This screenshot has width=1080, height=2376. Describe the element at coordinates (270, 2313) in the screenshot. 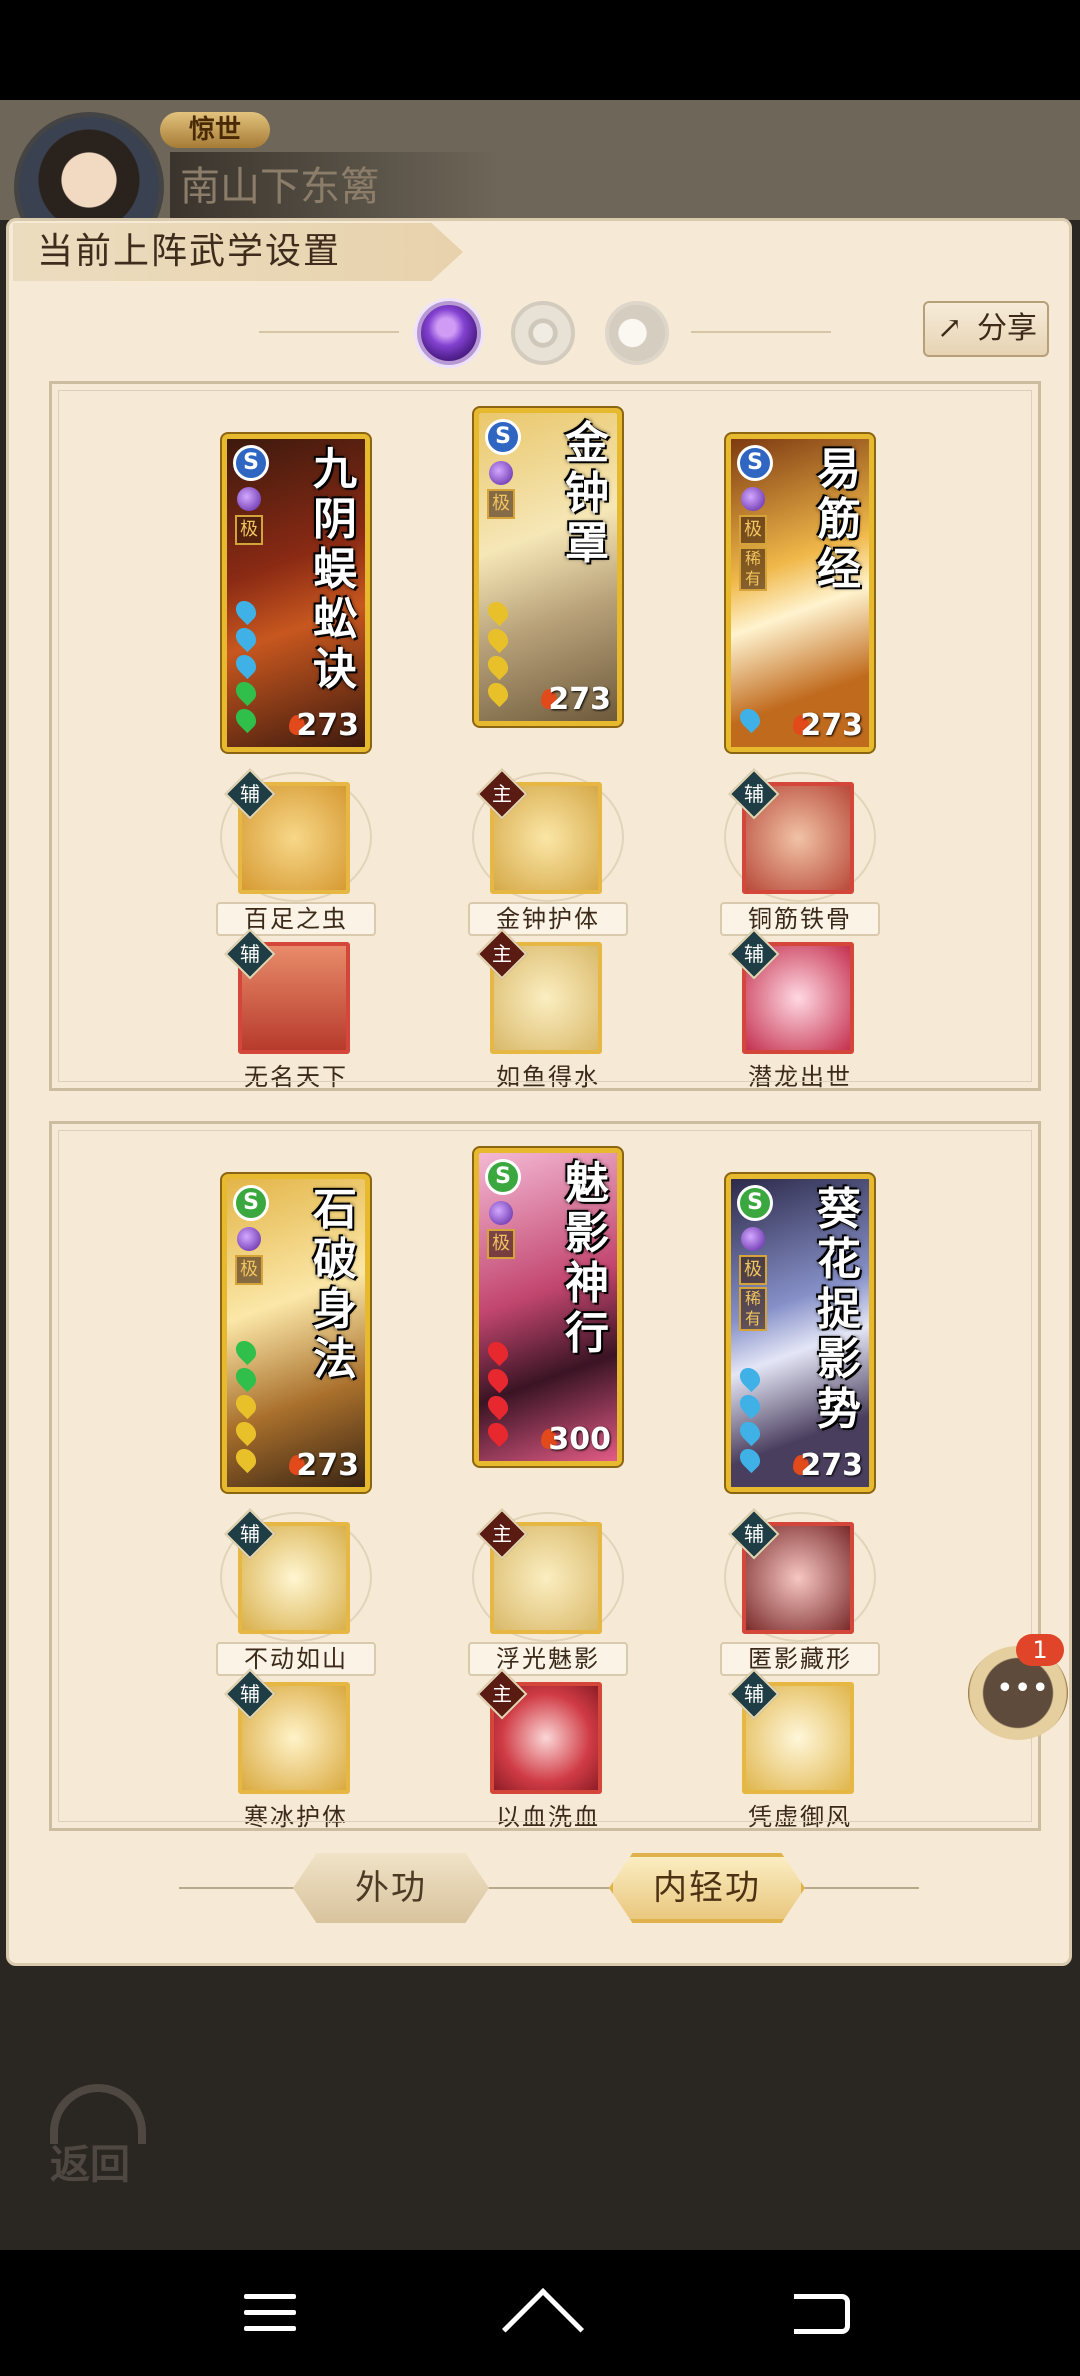

I see `menu-icon` at that location.